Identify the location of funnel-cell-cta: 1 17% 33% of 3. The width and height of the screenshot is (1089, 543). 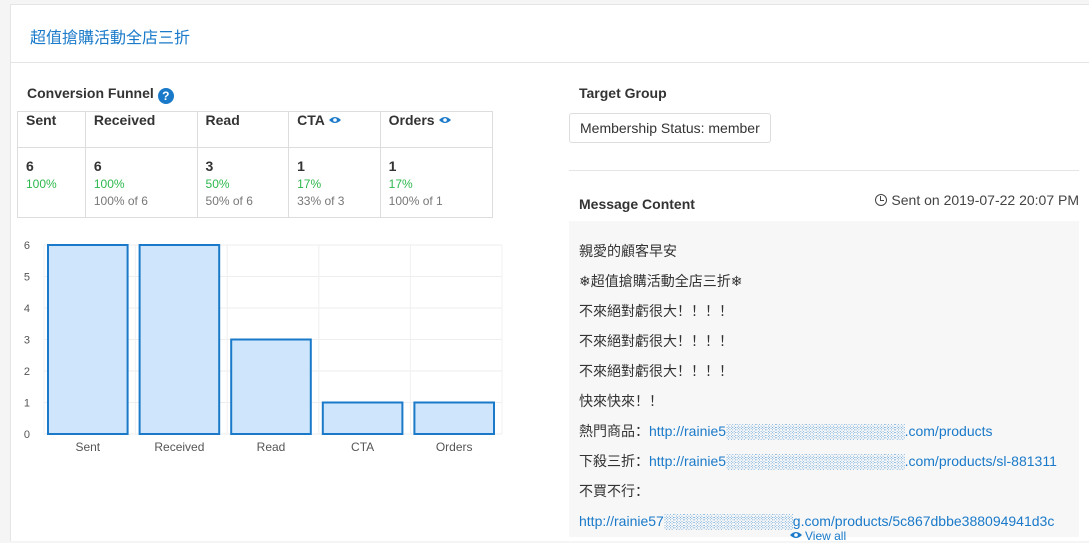
(334, 182).